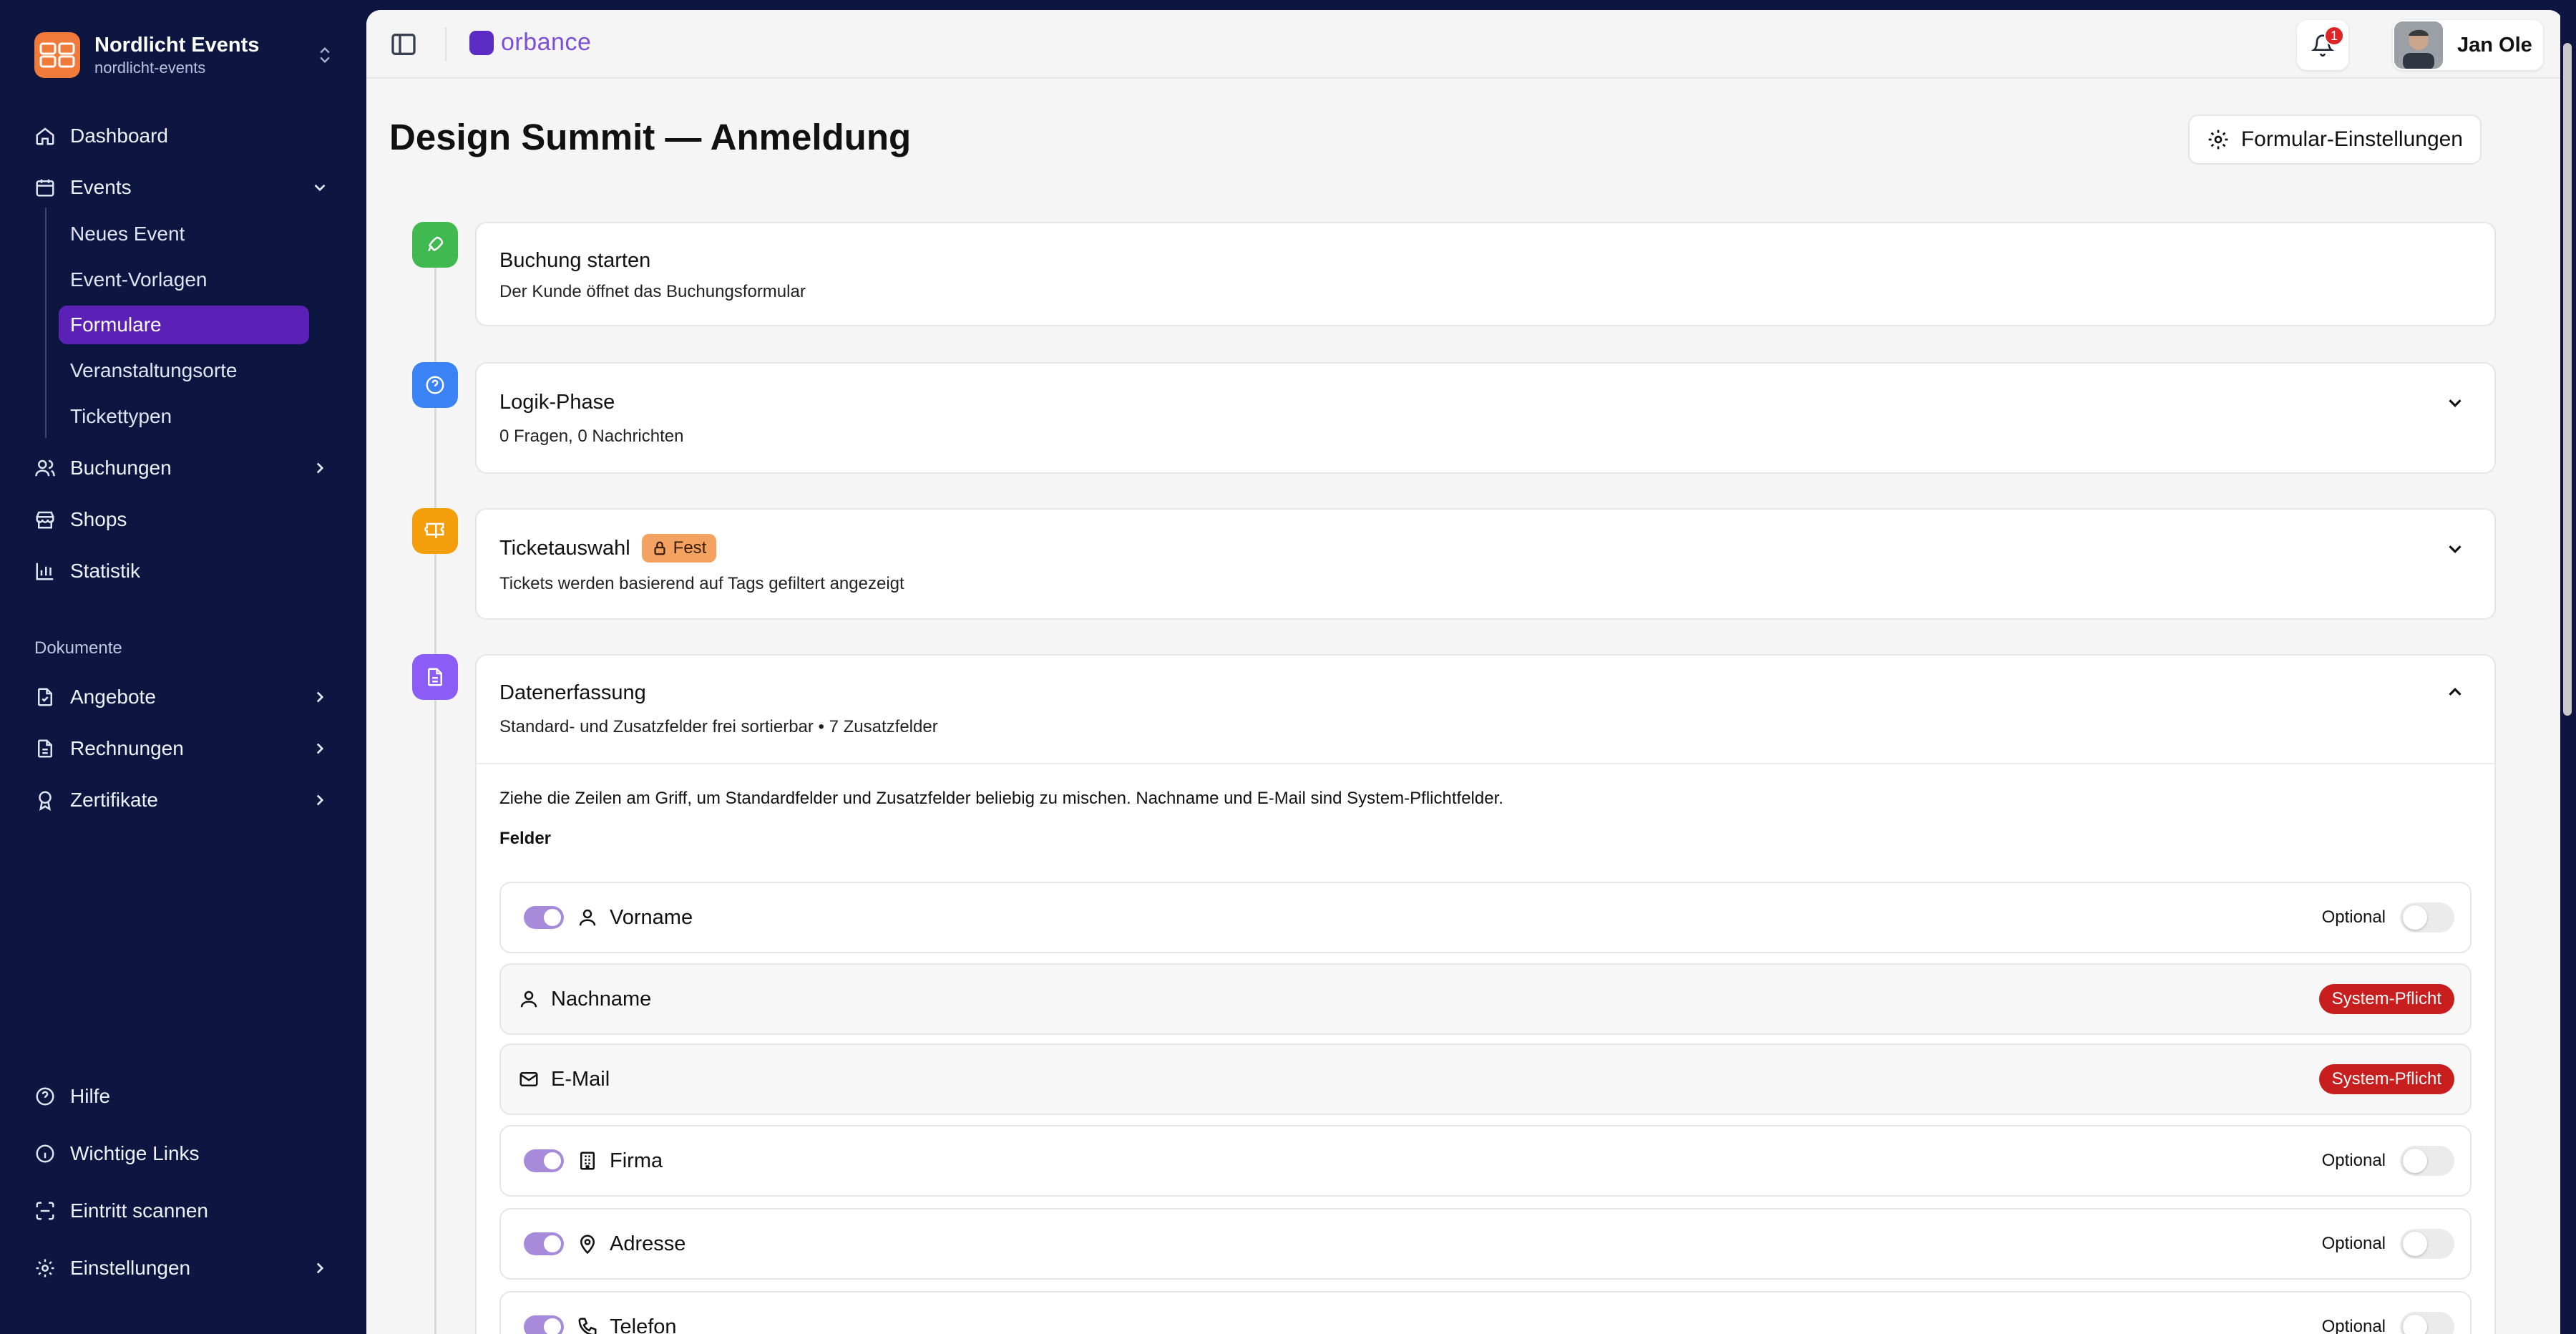 The height and width of the screenshot is (1334, 2576). I want to click on field-label: Vorname, so click(651, 917).